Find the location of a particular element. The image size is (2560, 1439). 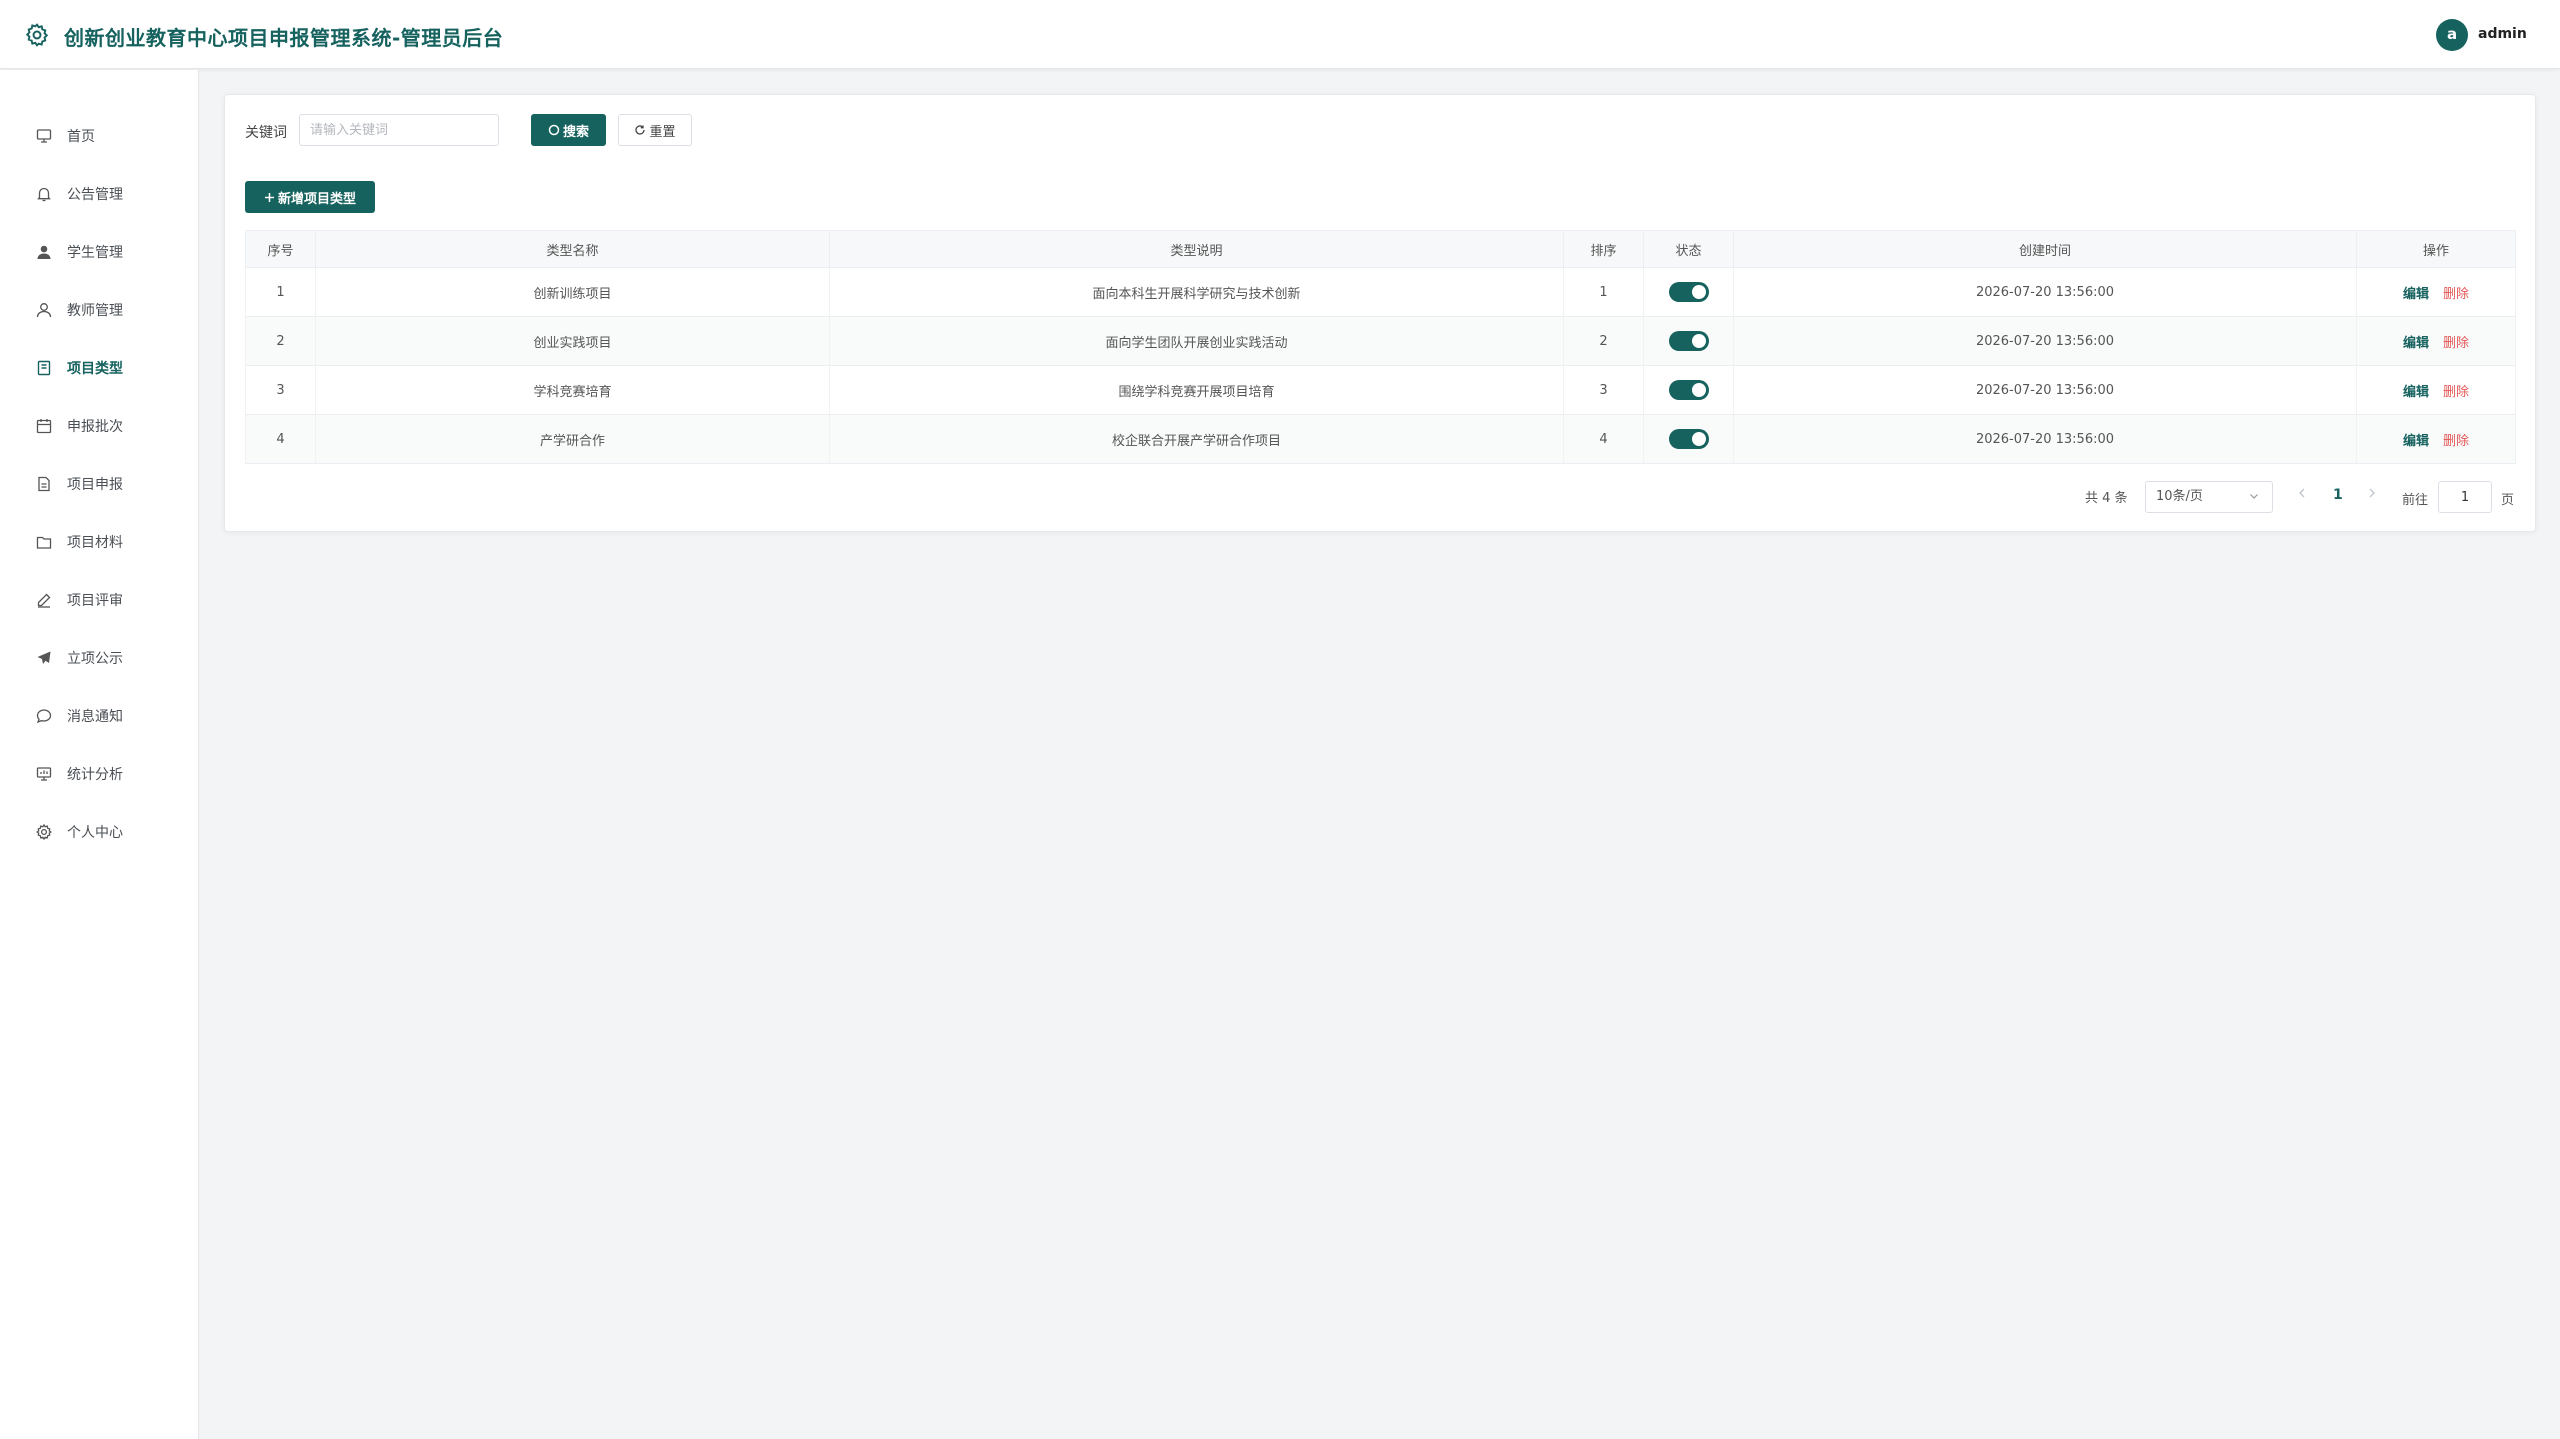

setting-icon is located at coordinates (44, 832).